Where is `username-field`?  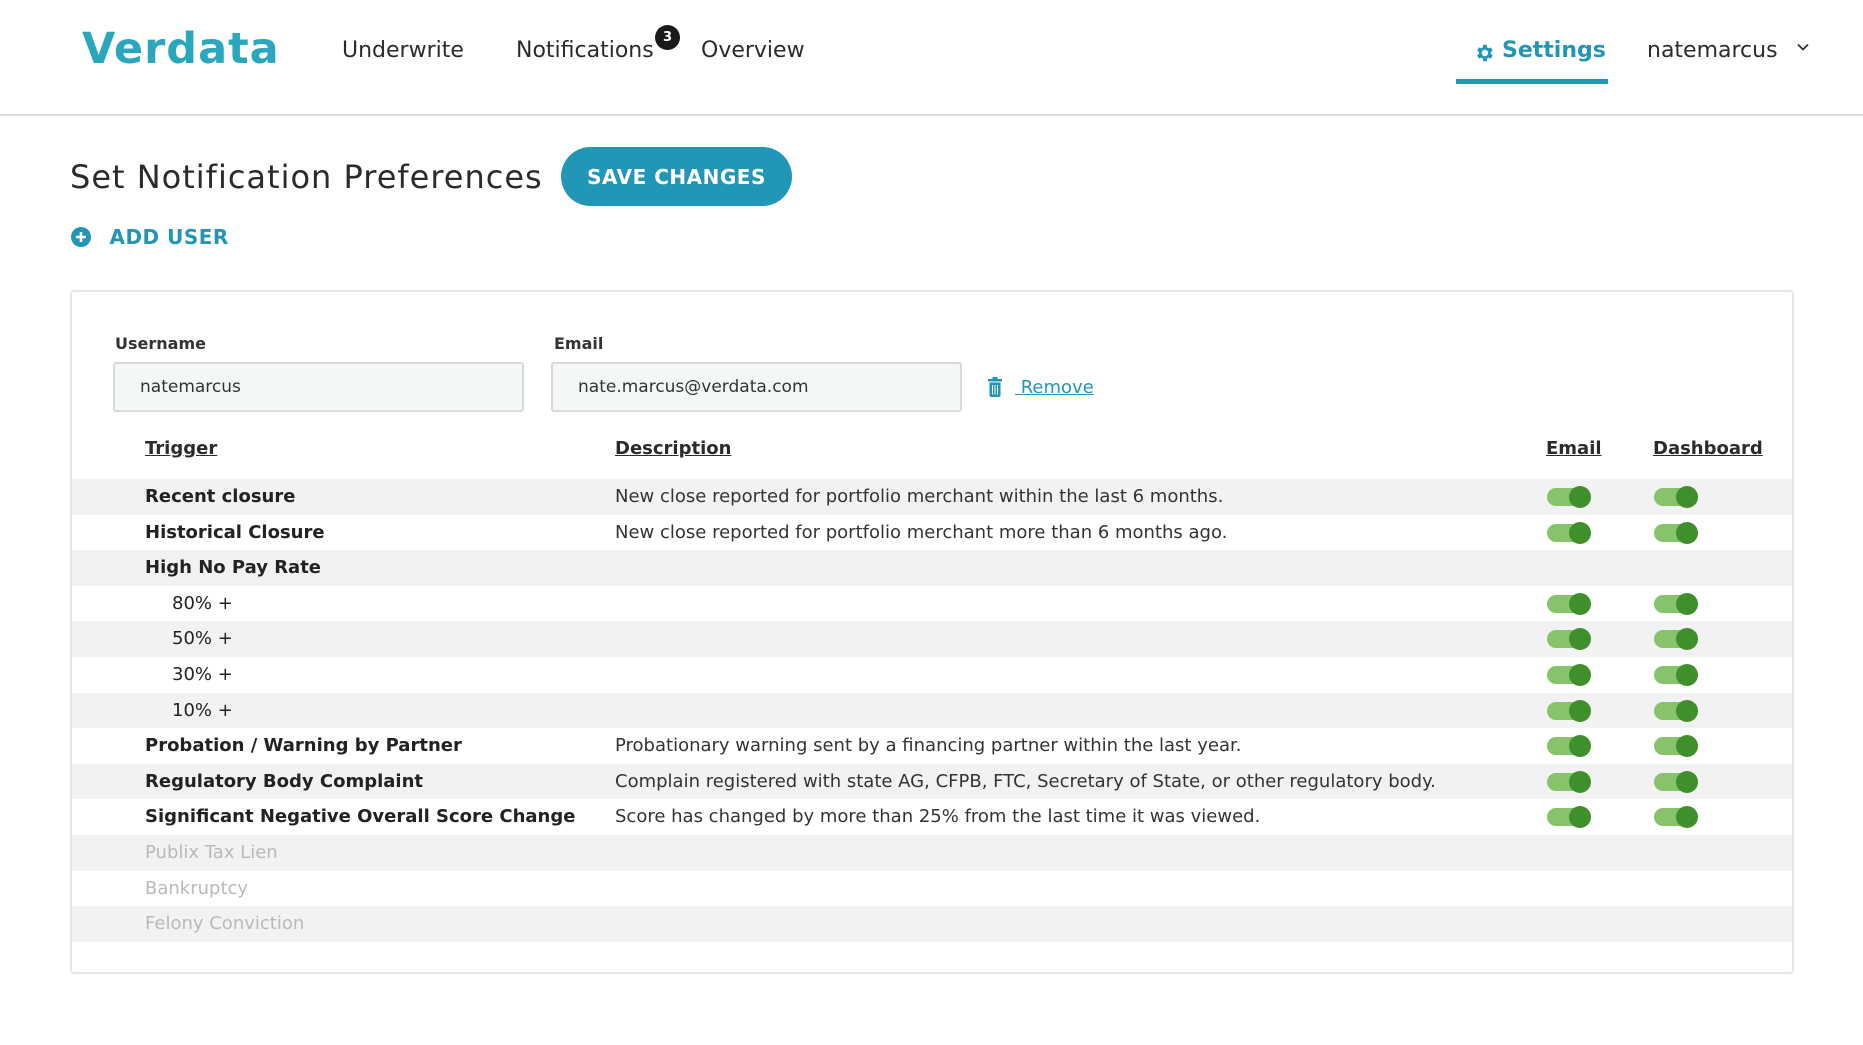 username-field is located at coordinates (318, 387).